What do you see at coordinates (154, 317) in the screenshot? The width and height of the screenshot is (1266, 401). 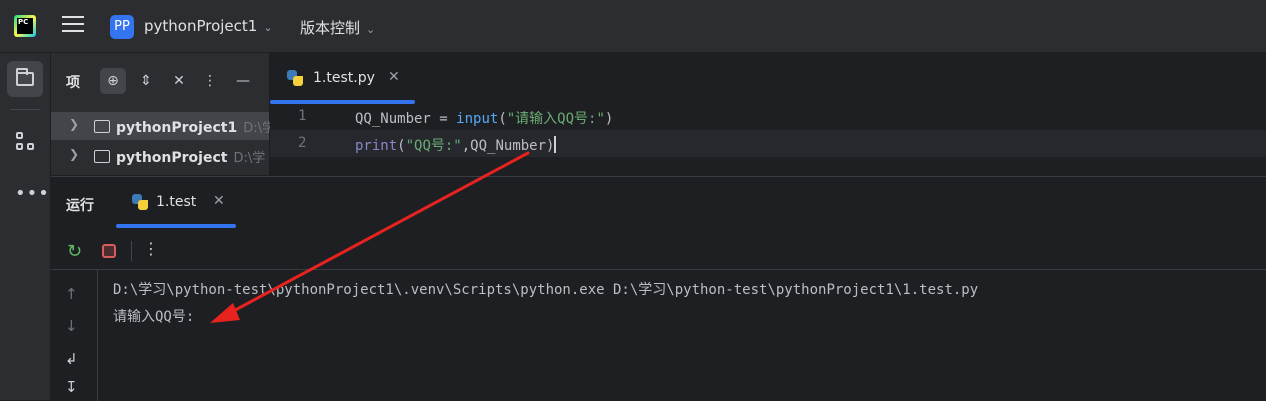 I see `console-line: 请输入QQ号:` at bounding box center [154, 317].